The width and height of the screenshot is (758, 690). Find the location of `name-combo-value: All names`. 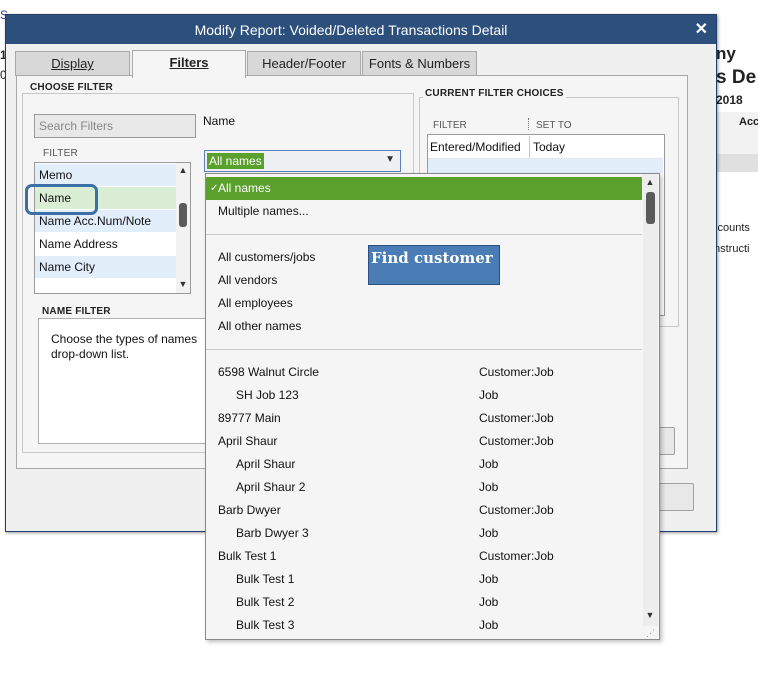

name-combo-value: All names is located at coordinates (235, 161).